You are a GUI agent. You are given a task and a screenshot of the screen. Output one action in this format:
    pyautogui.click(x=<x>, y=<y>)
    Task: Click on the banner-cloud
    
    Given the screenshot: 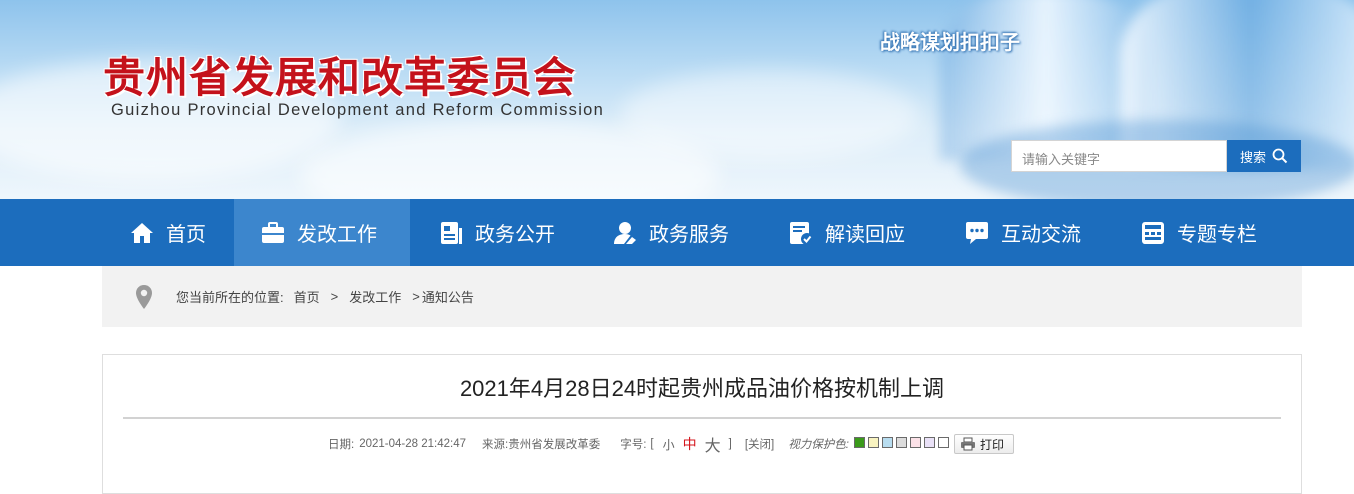 What is the action you would take?
    pyautogui.click(x=770, y=115)
    